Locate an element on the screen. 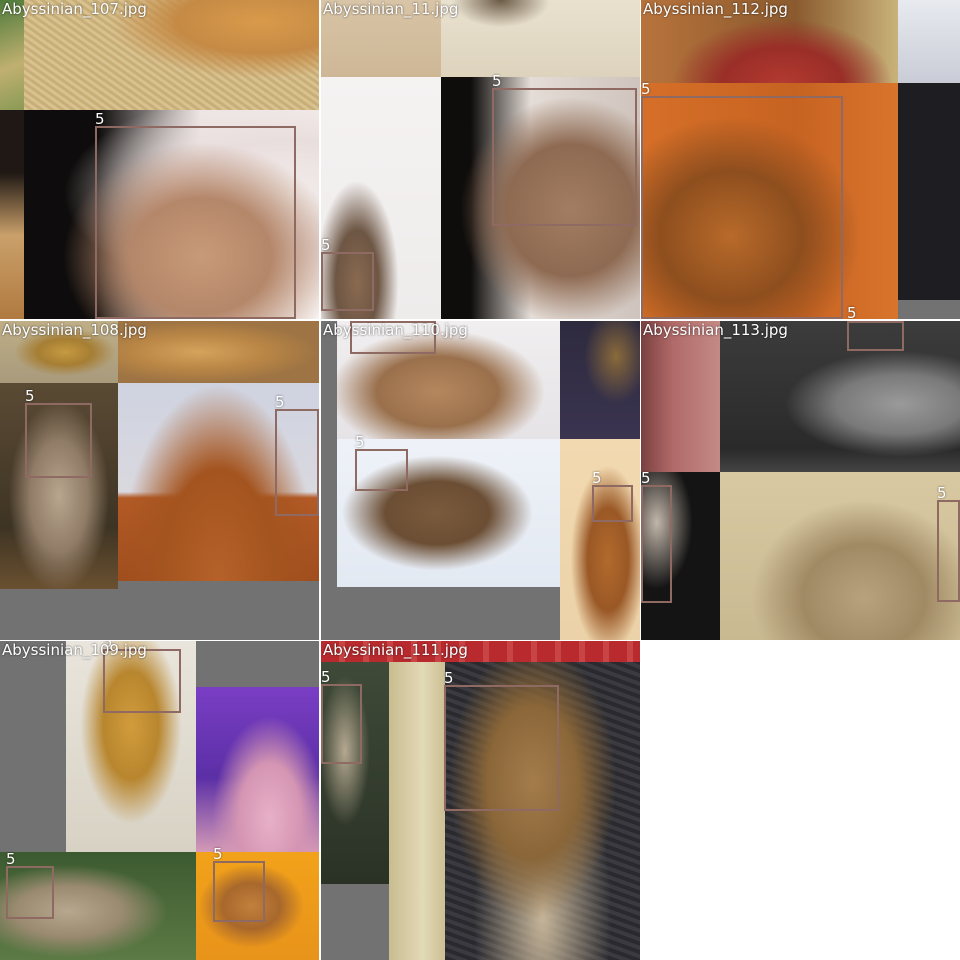  mosaic-tile: 5 5 Abyssinian_111.jpg is located at coordinates (480, 800).